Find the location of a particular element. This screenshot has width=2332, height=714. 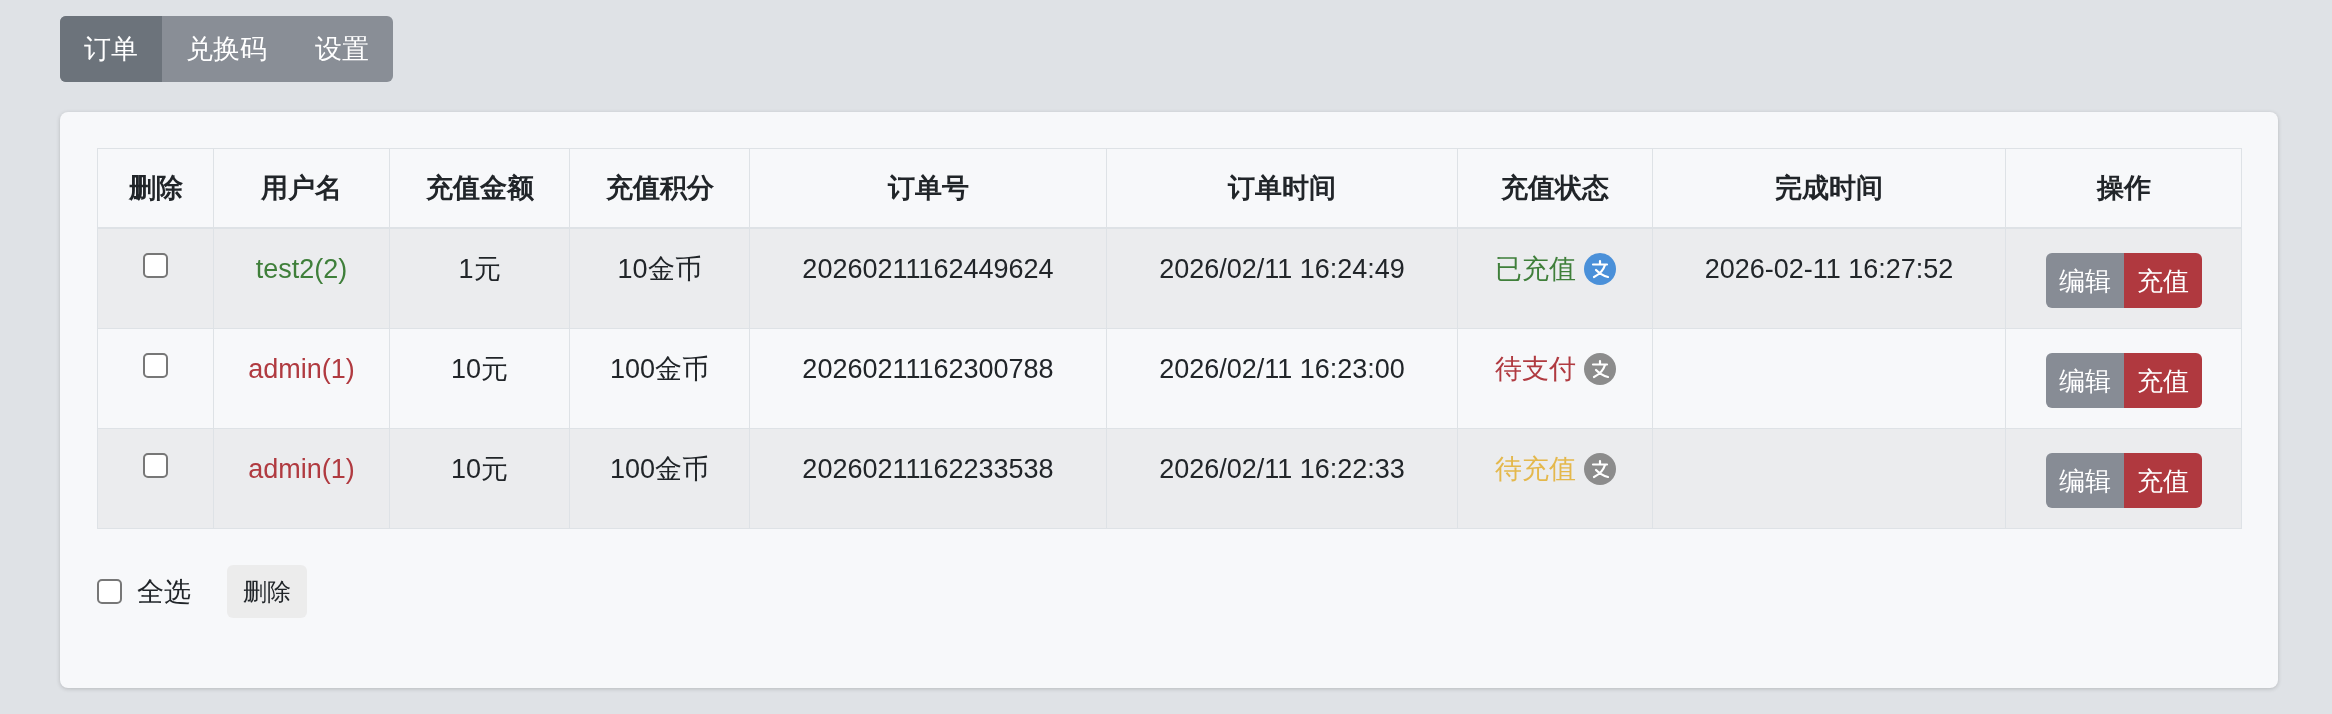

table-cell: 2026/02/11 16:24:49 is located at coordinates (1282, 278).